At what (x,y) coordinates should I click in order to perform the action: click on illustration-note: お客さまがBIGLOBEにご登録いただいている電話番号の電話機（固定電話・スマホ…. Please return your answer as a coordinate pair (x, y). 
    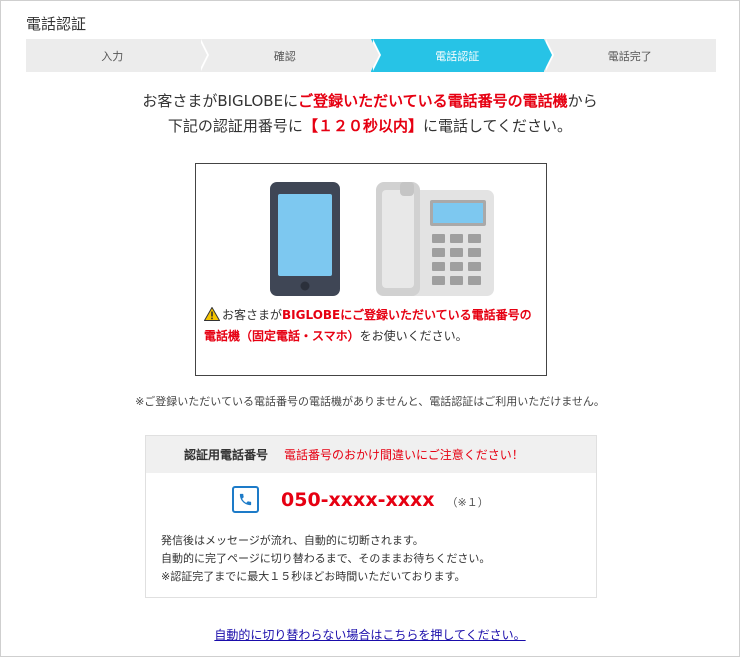
    Looking at the image, I should click on (371, 326).